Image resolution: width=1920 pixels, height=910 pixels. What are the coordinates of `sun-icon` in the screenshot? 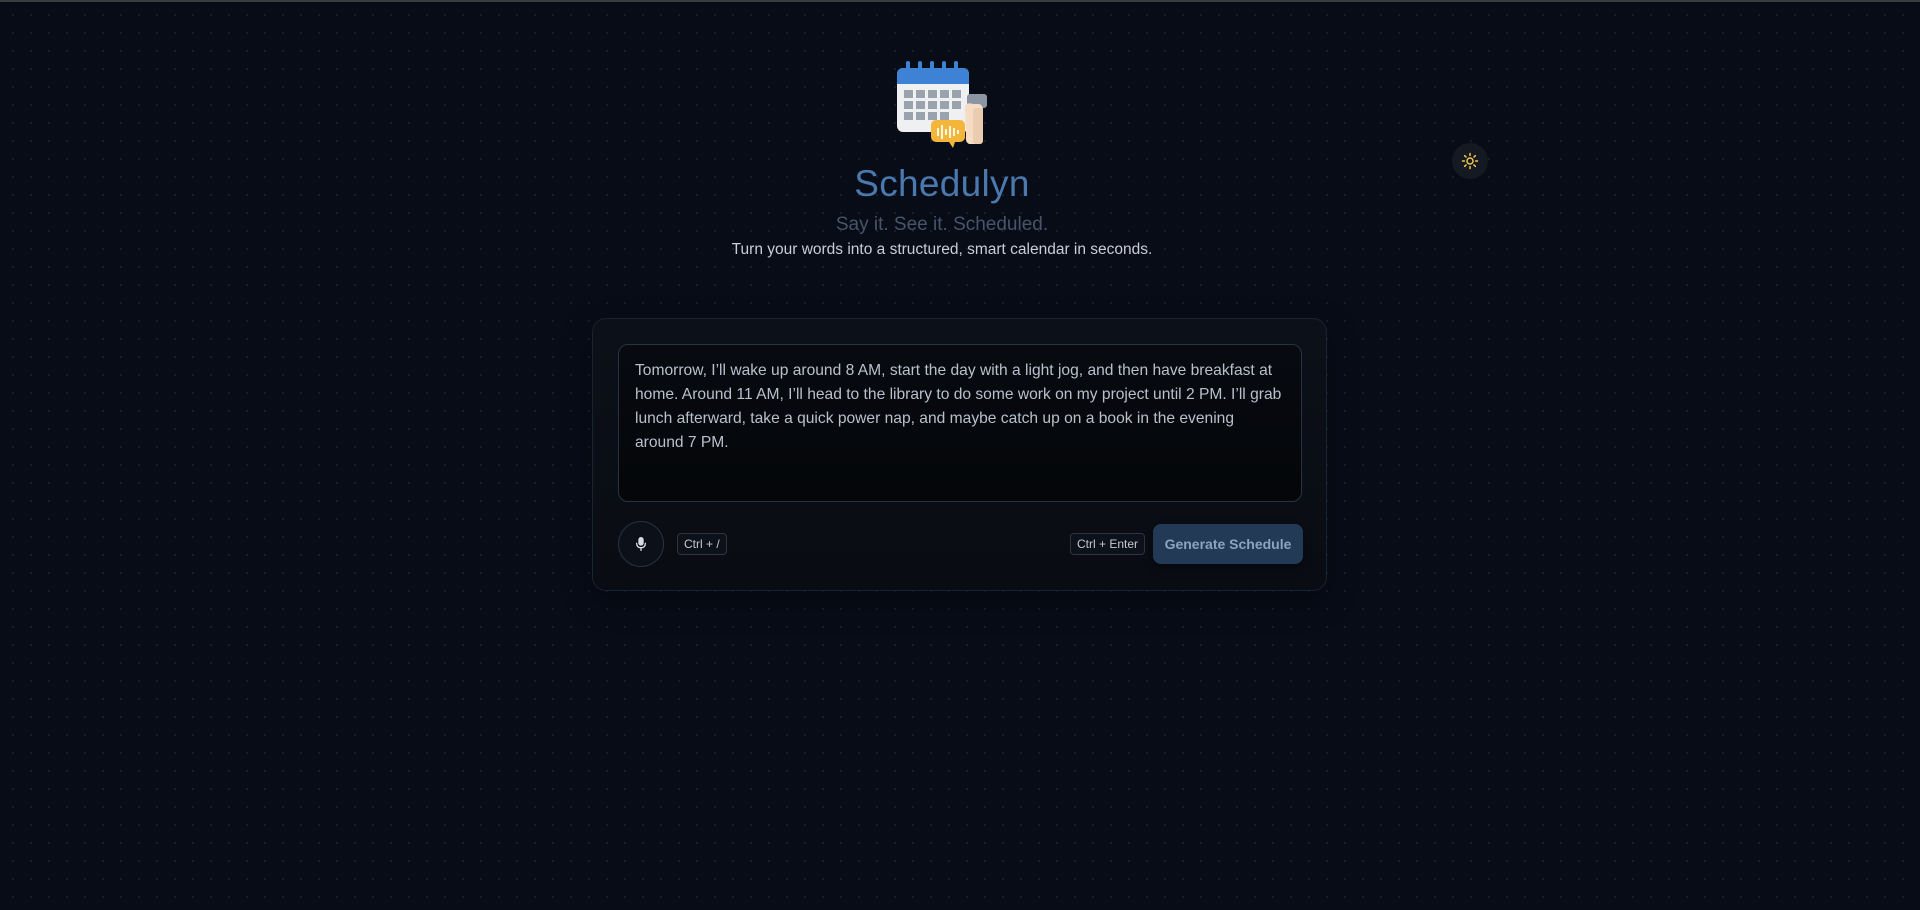 It's located at (1470, 161).